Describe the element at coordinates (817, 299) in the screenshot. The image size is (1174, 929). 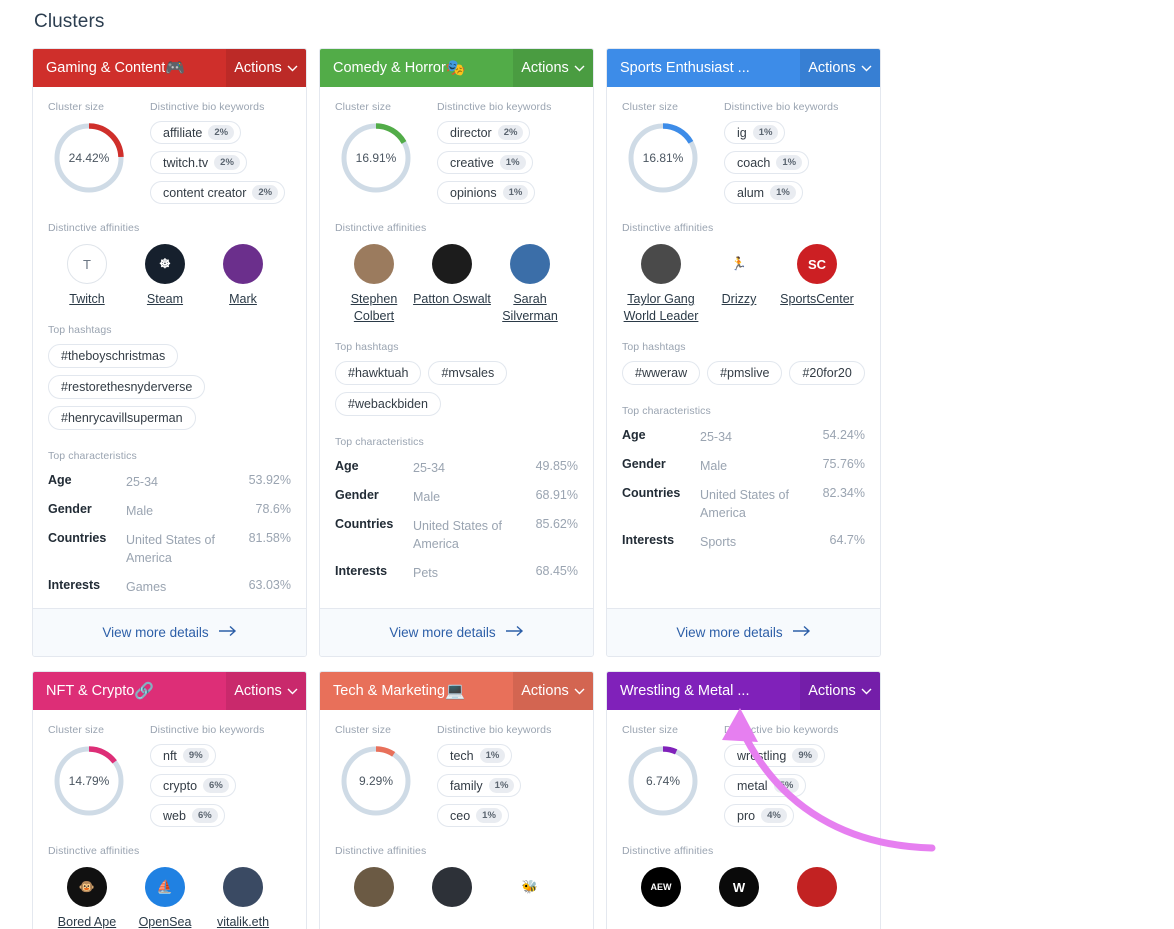
I see `affinity-name: SportsCenter` at that location.